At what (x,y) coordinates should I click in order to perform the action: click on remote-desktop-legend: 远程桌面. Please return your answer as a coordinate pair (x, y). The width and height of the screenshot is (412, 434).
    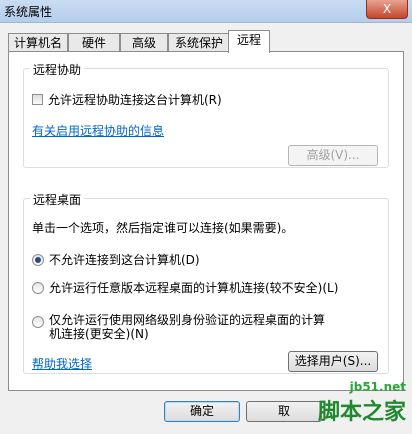
    Looking at the image, I should click on (57, 199).